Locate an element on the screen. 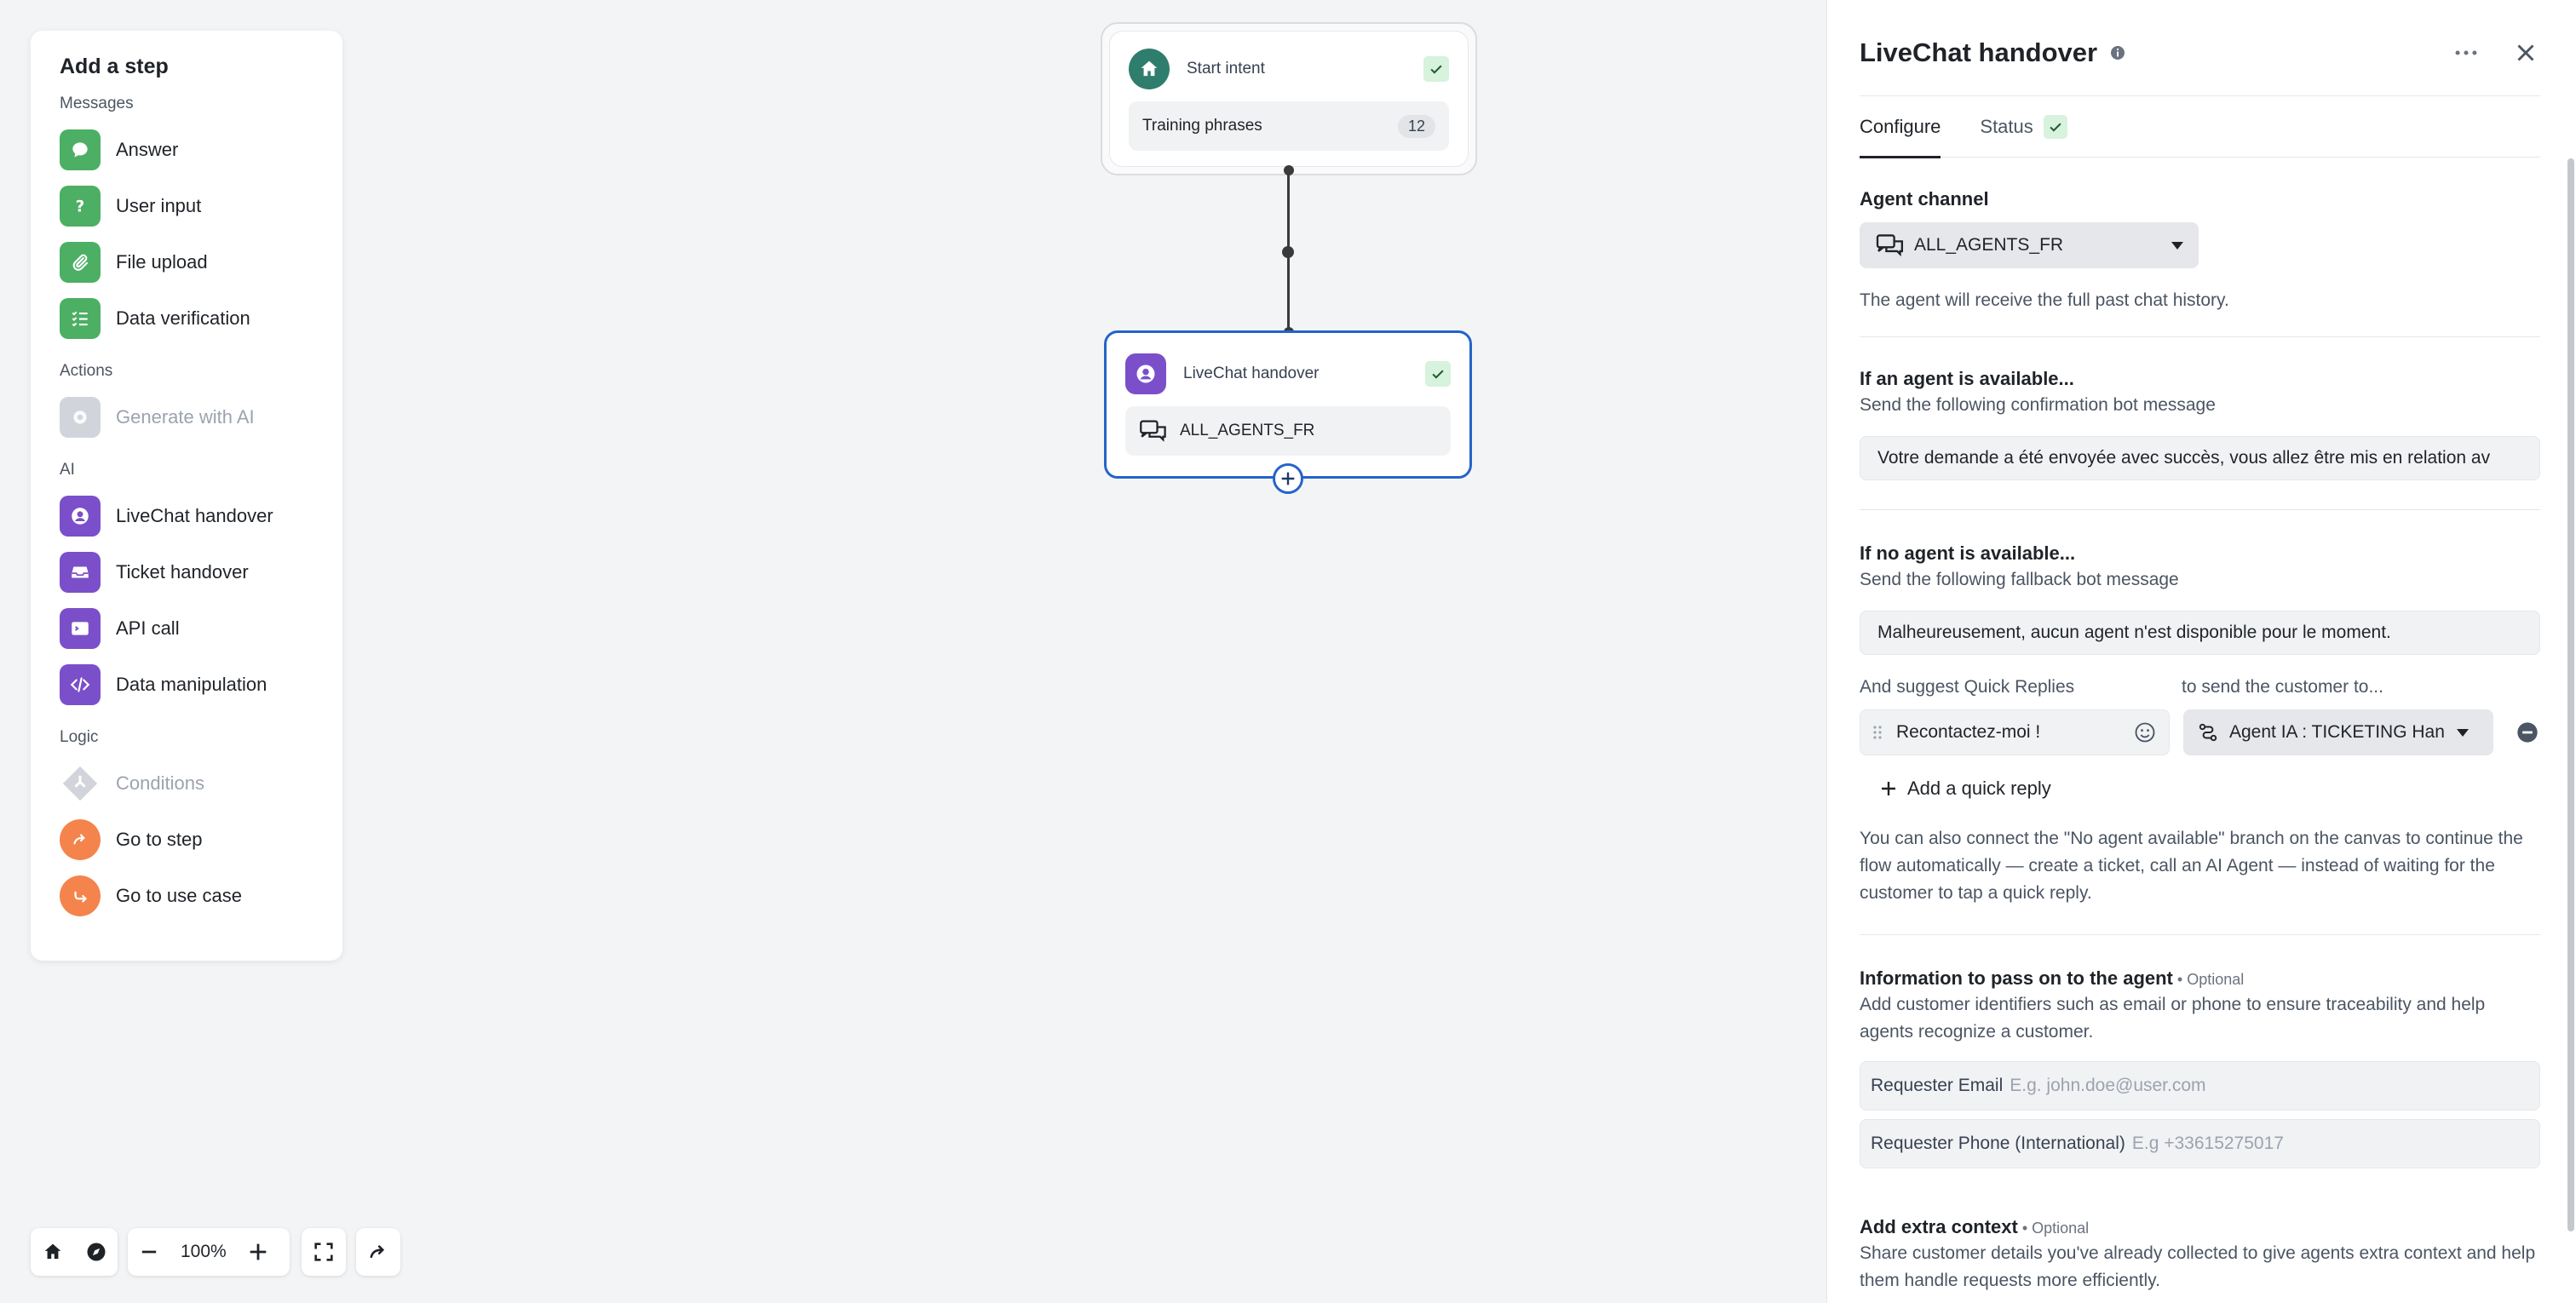 Image resolution: width=2576 pixels, height=1303 pixels. quick-reply-target-value: Agent IA : TICKETING Han is located at coordinates (2337, 732).